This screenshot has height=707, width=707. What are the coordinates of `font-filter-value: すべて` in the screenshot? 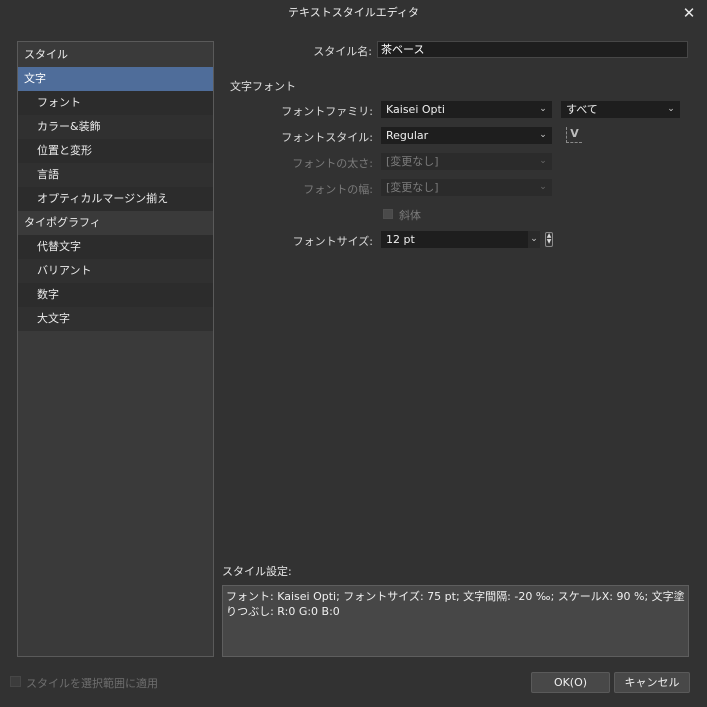 It's located at (582, 109).